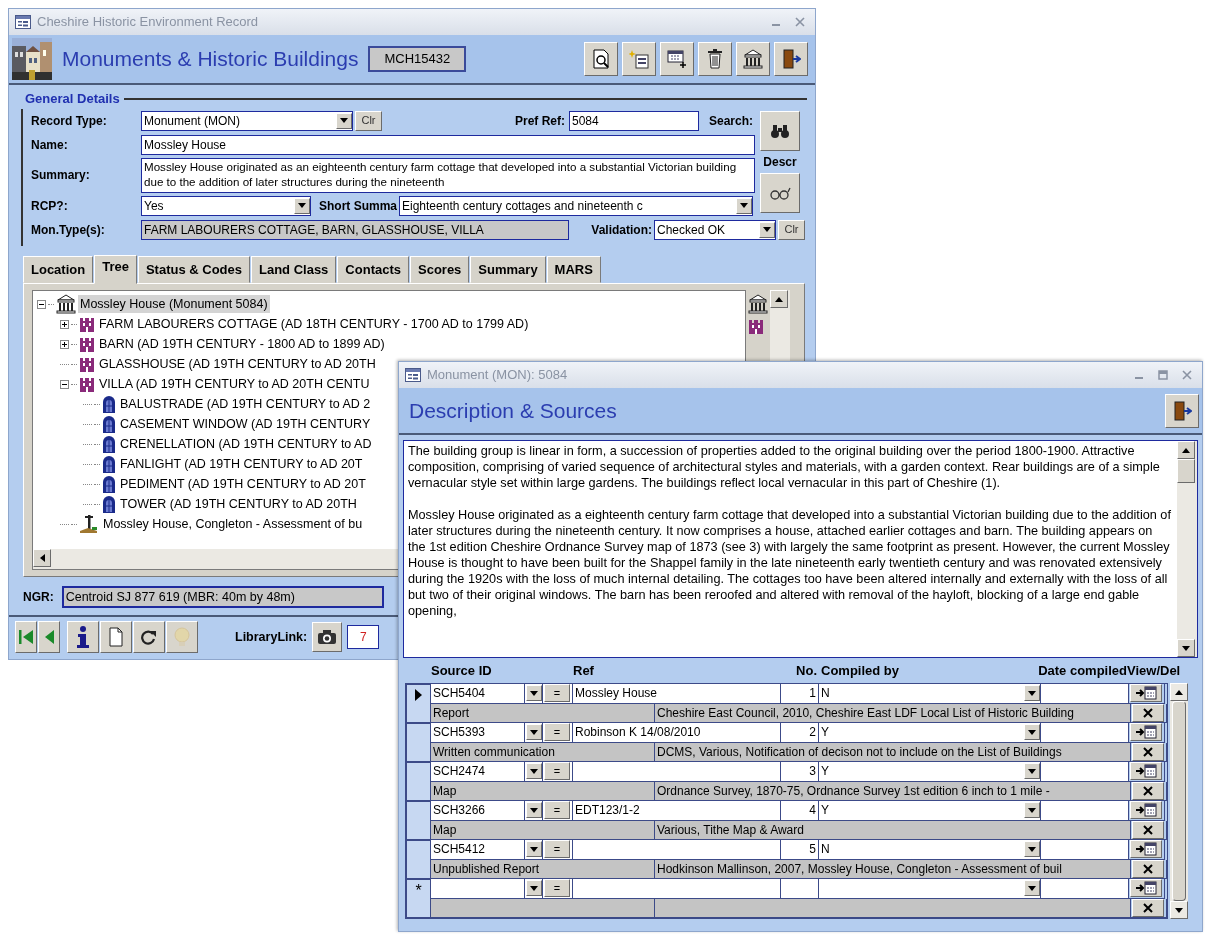 The height and width of the screenshot is (935, 1205). Describe the element at coordinates (677, 811) in the screenshot. I see `ref-cell: EDT123/1-2` at that location.